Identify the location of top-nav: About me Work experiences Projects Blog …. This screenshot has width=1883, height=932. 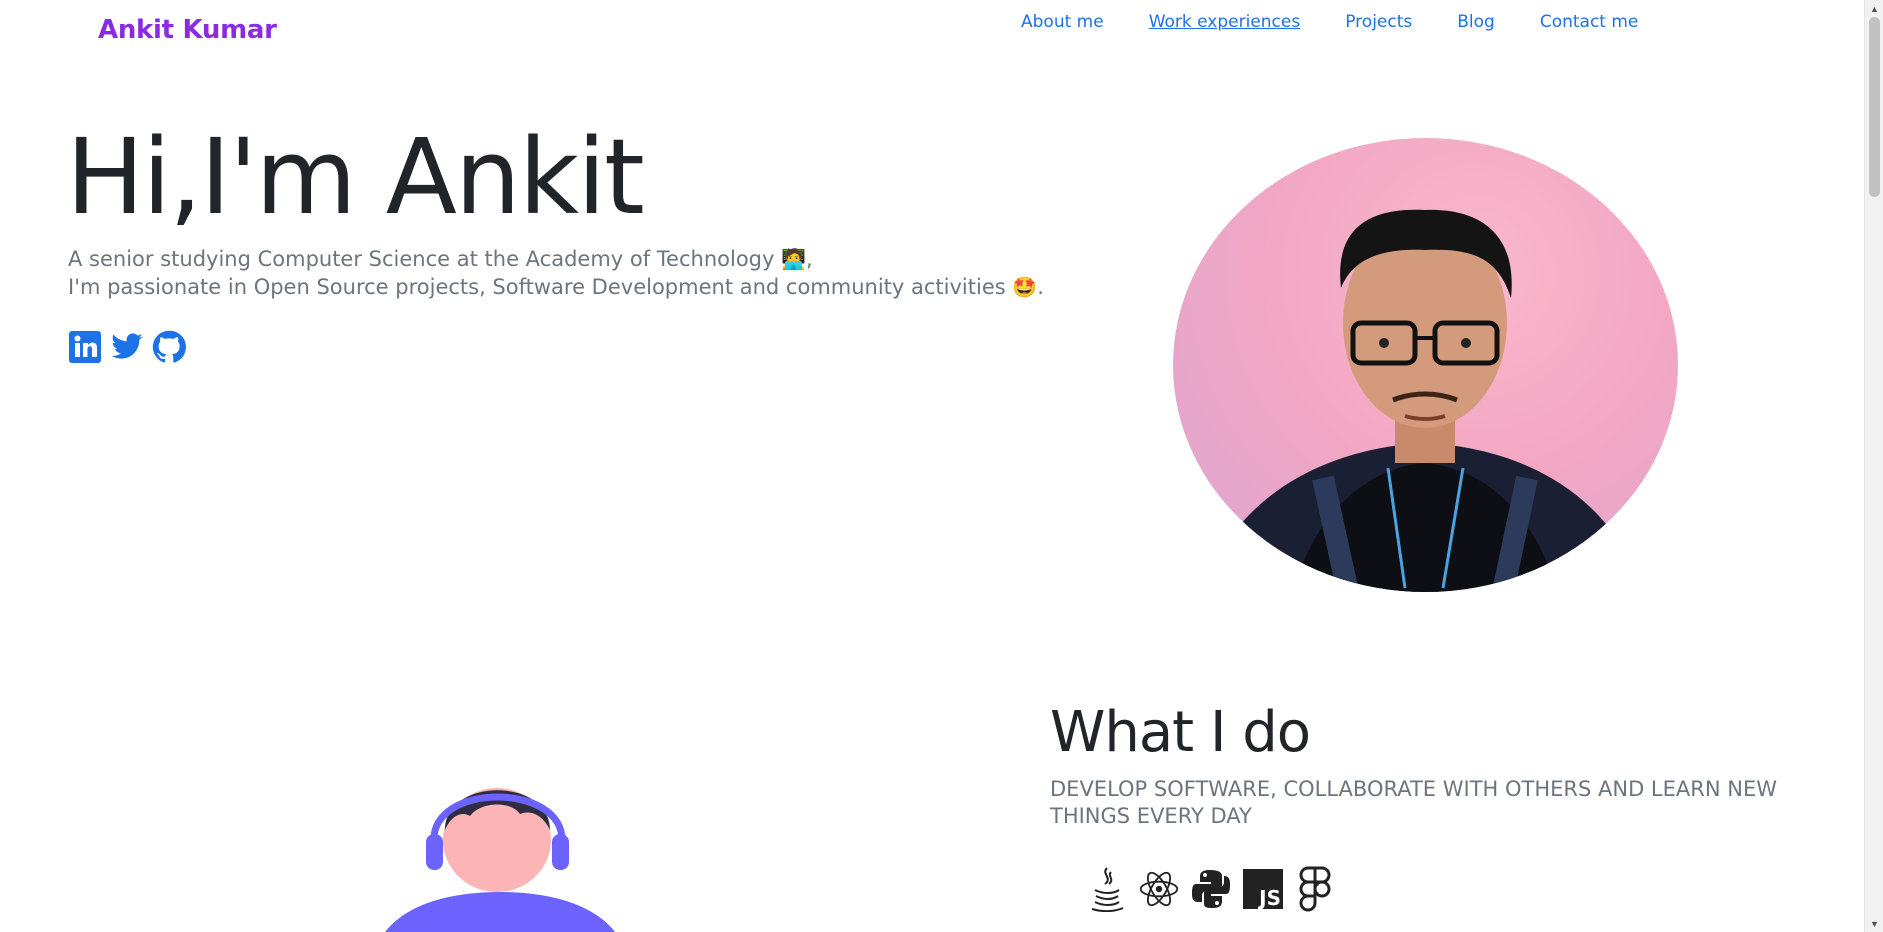
(1352, 22).